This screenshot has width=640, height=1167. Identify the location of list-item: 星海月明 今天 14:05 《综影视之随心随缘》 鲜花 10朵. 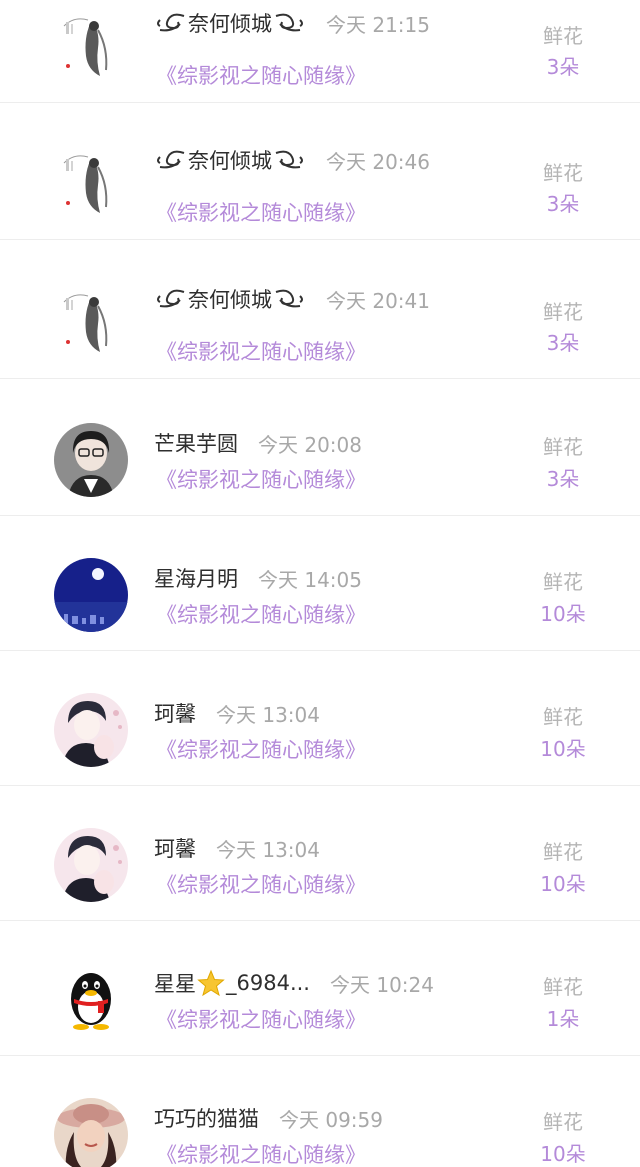
(320, 583).